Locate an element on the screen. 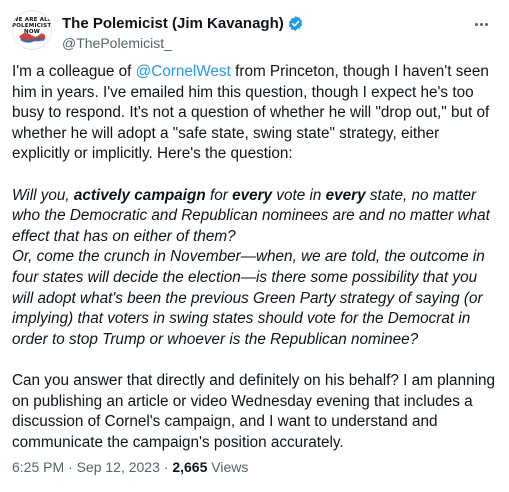 The image size is (509, 492). verified-badge-icon is located at coordinates (295, 23).